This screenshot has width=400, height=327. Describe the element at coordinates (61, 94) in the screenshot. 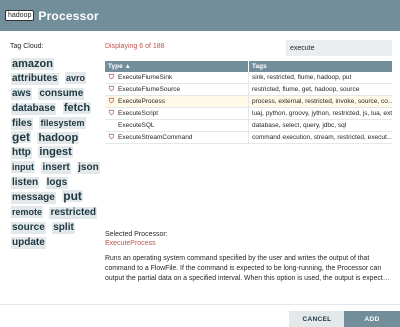

I see `tag-consume: consume` at that location.